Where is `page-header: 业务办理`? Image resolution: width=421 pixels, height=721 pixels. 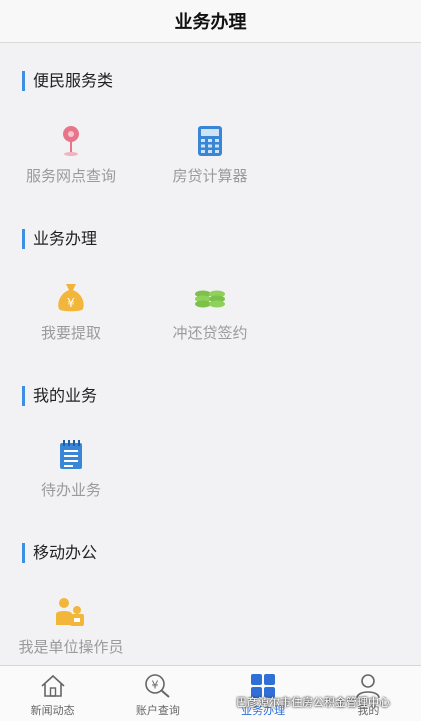
page-header: 业务办理 is located at coordinates (210, 21).